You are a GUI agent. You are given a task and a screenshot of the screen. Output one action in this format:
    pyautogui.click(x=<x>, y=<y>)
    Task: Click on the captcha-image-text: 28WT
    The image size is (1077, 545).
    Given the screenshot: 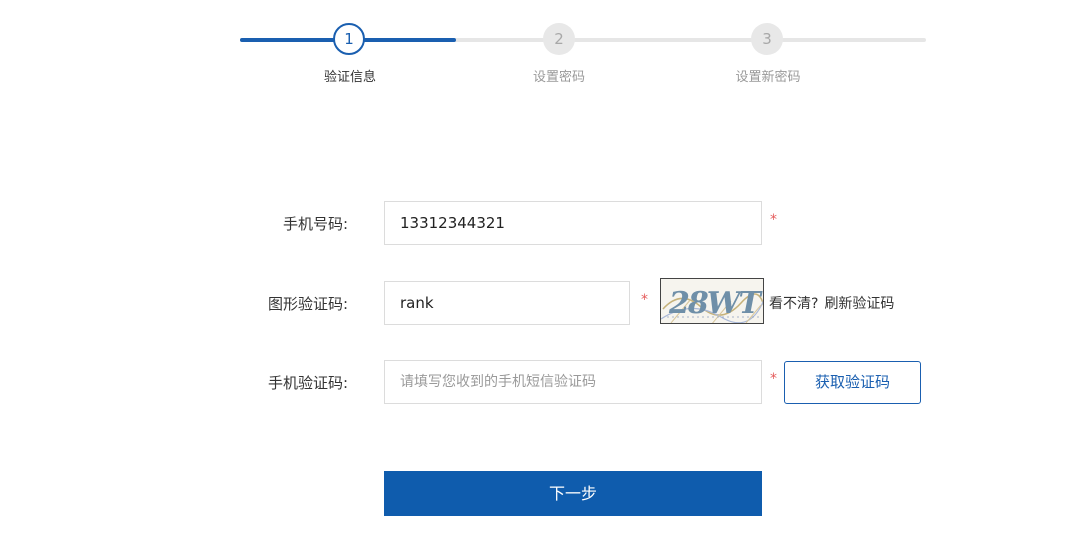 What is the action you would take?
    pyautogui.click(x=715, y=303)
    